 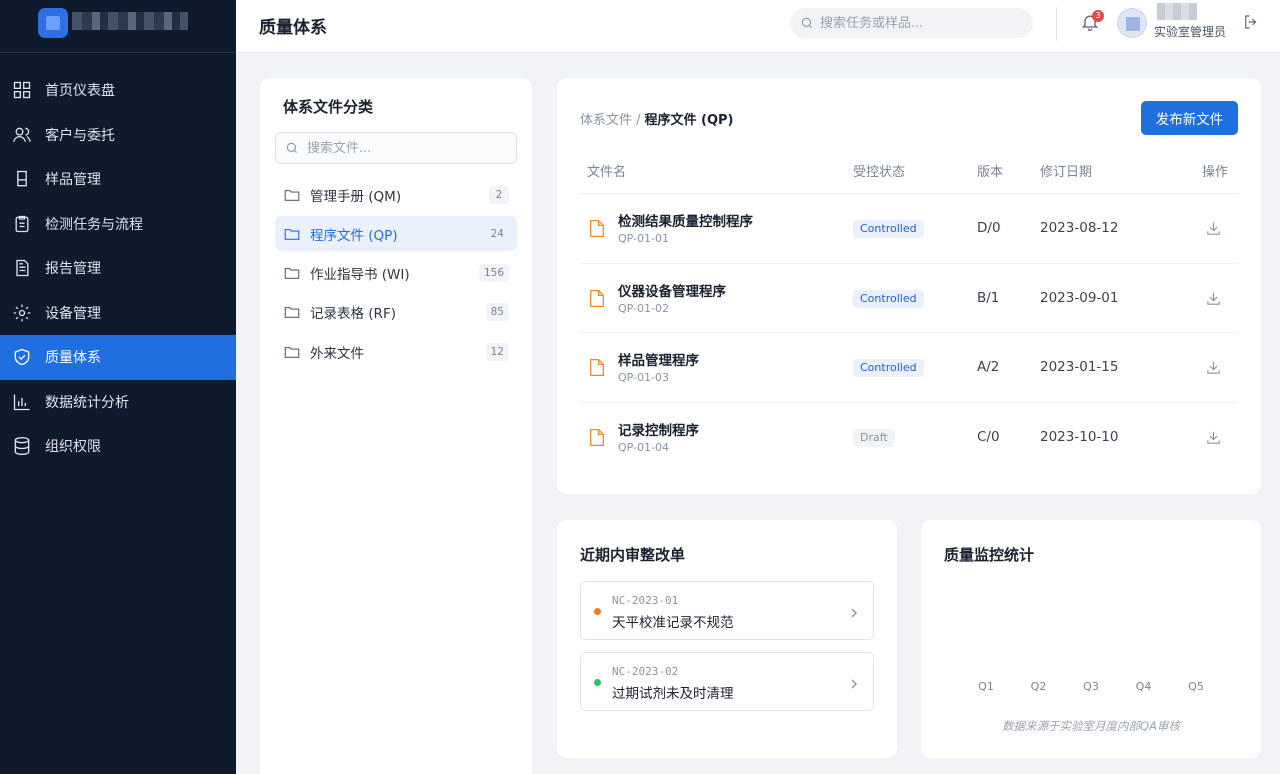 What do you see at coordinates (22, 179) in the screenshot?
I see `beaker-icon` at bounding box center [22, 179].